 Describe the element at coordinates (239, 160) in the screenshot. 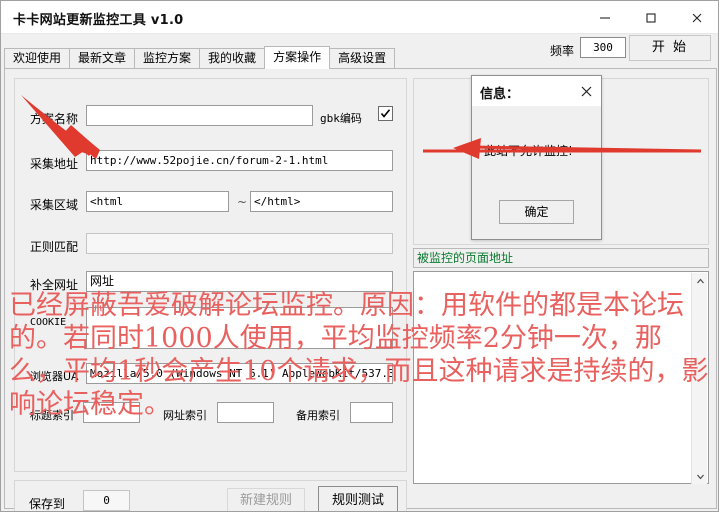

I see `collect-url-input: http://www.52pojie.cn/forum-2-1.html` at that location.